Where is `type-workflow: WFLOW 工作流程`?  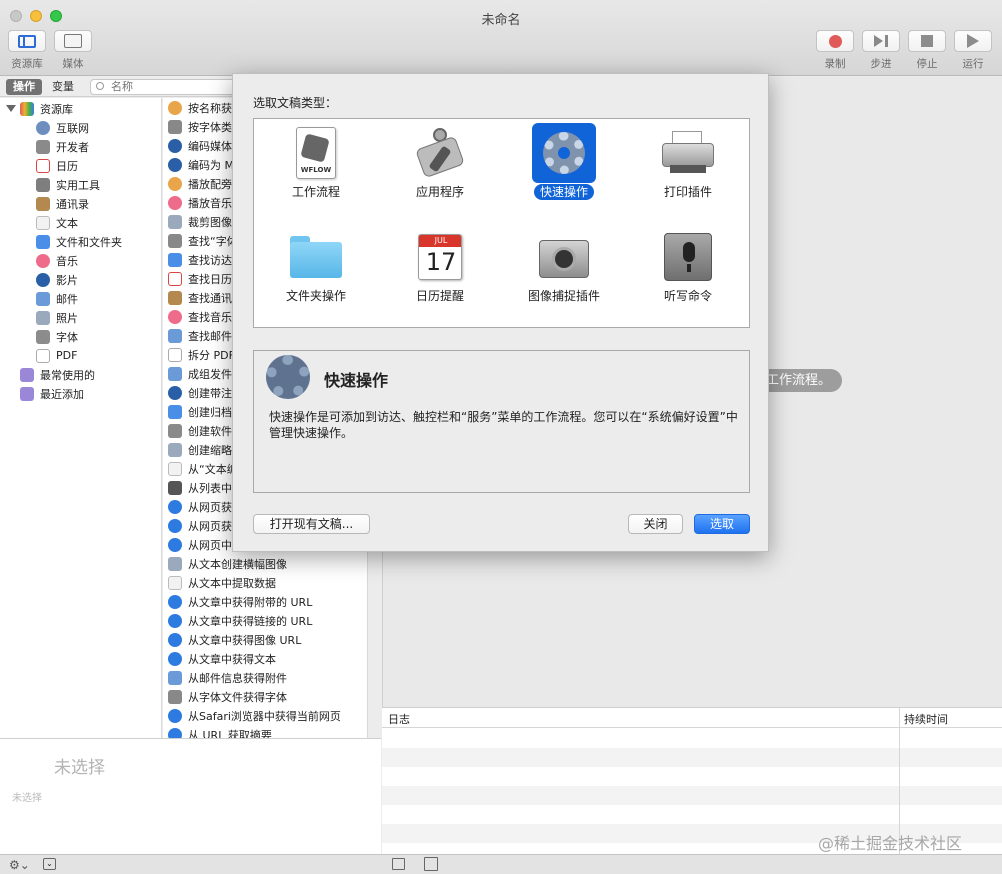 type-workflow: WFLOW 工作流程 is located at coordinates (316, 171).